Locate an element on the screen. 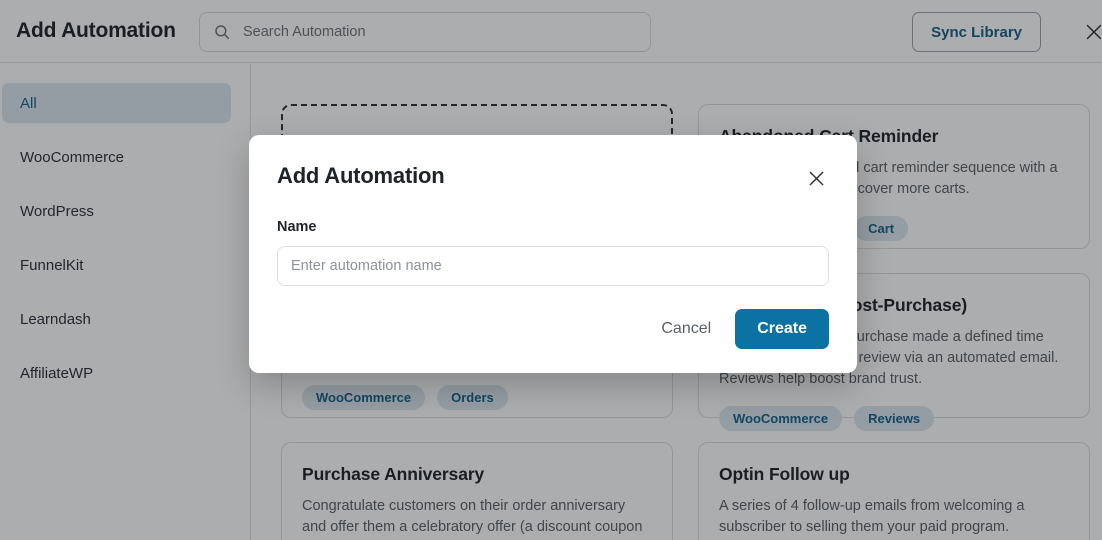  name-field-label: Name is located at coordinates (297, 227).